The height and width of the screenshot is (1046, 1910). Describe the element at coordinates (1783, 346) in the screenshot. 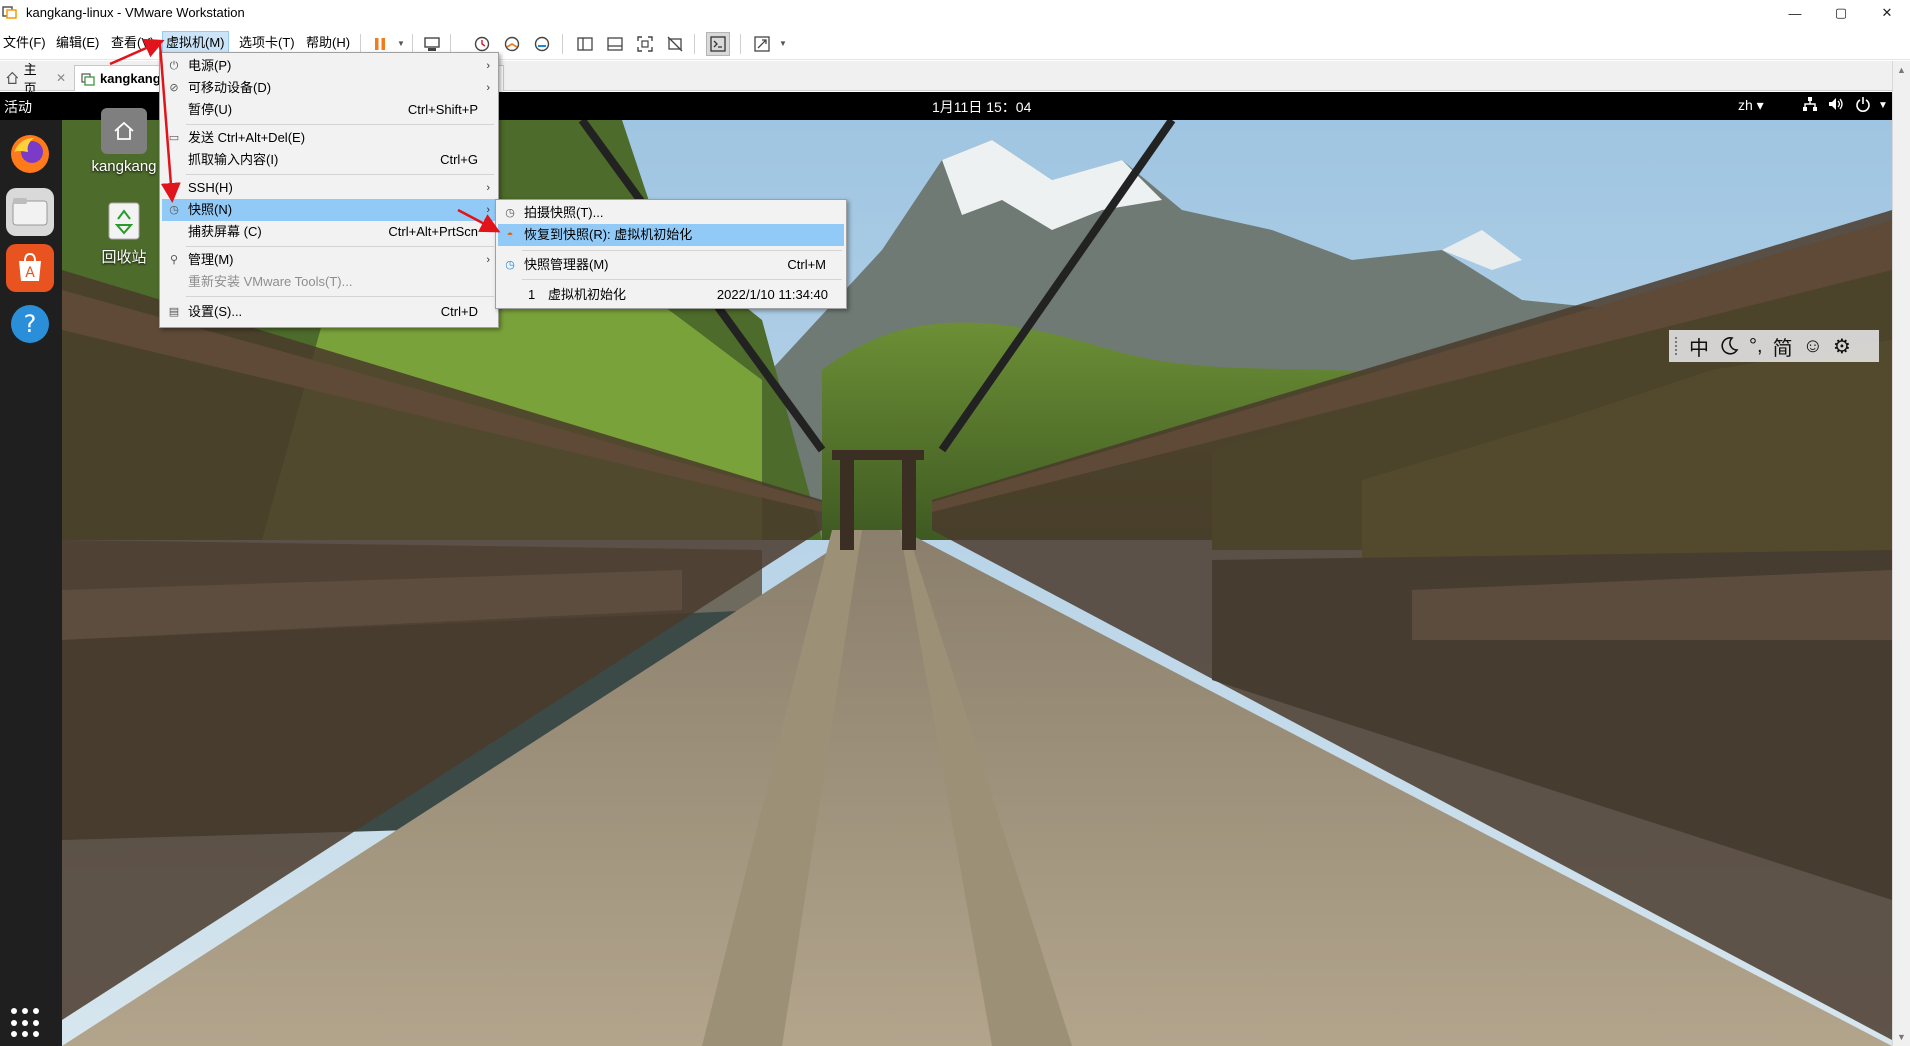

I see `ime-simplified-mode: 简` at that location.